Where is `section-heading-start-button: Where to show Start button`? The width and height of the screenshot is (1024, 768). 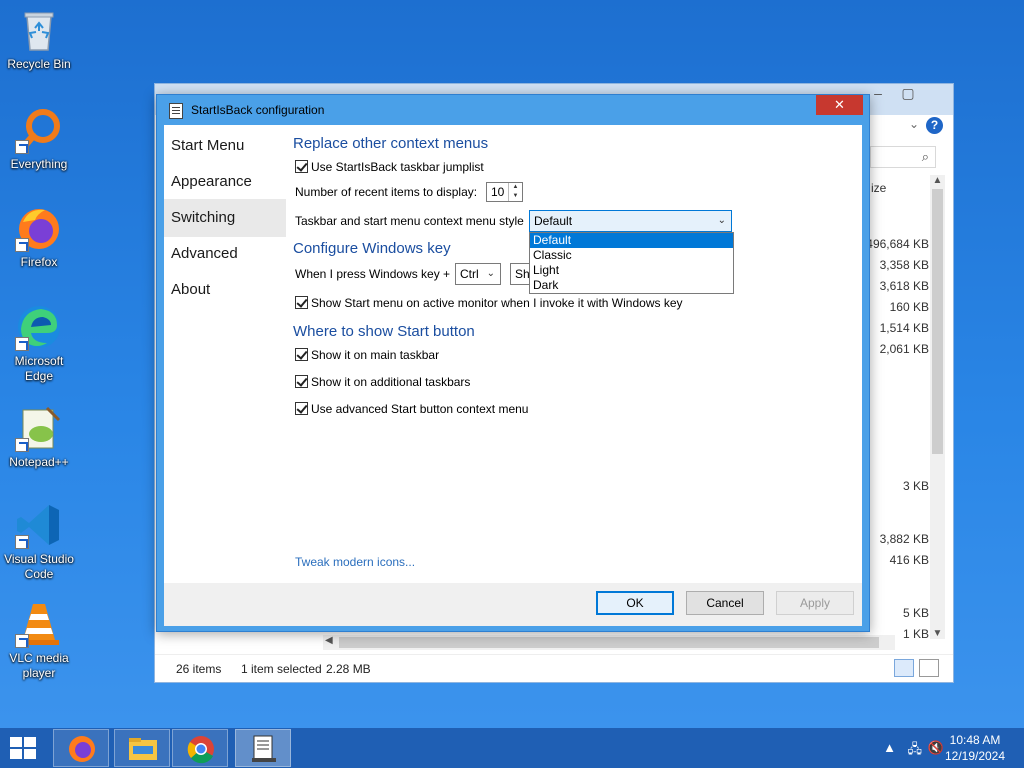 section-heading-start-button: Where to show Start button is located at coordinates (384, 331).